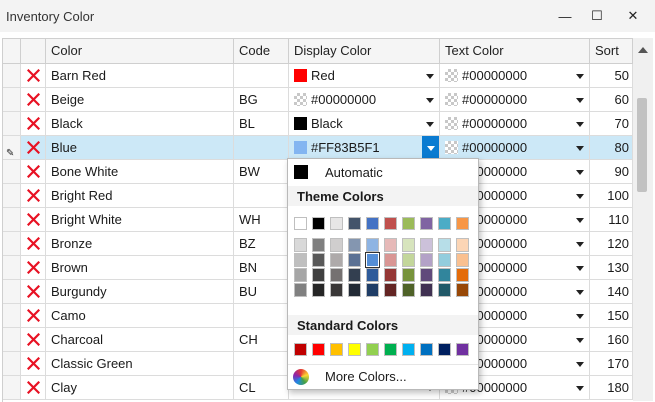  What do you see at coordinates (611, 147) in the screenshot?
I see `sort-cell: 80` at bounding box center [611, 147].